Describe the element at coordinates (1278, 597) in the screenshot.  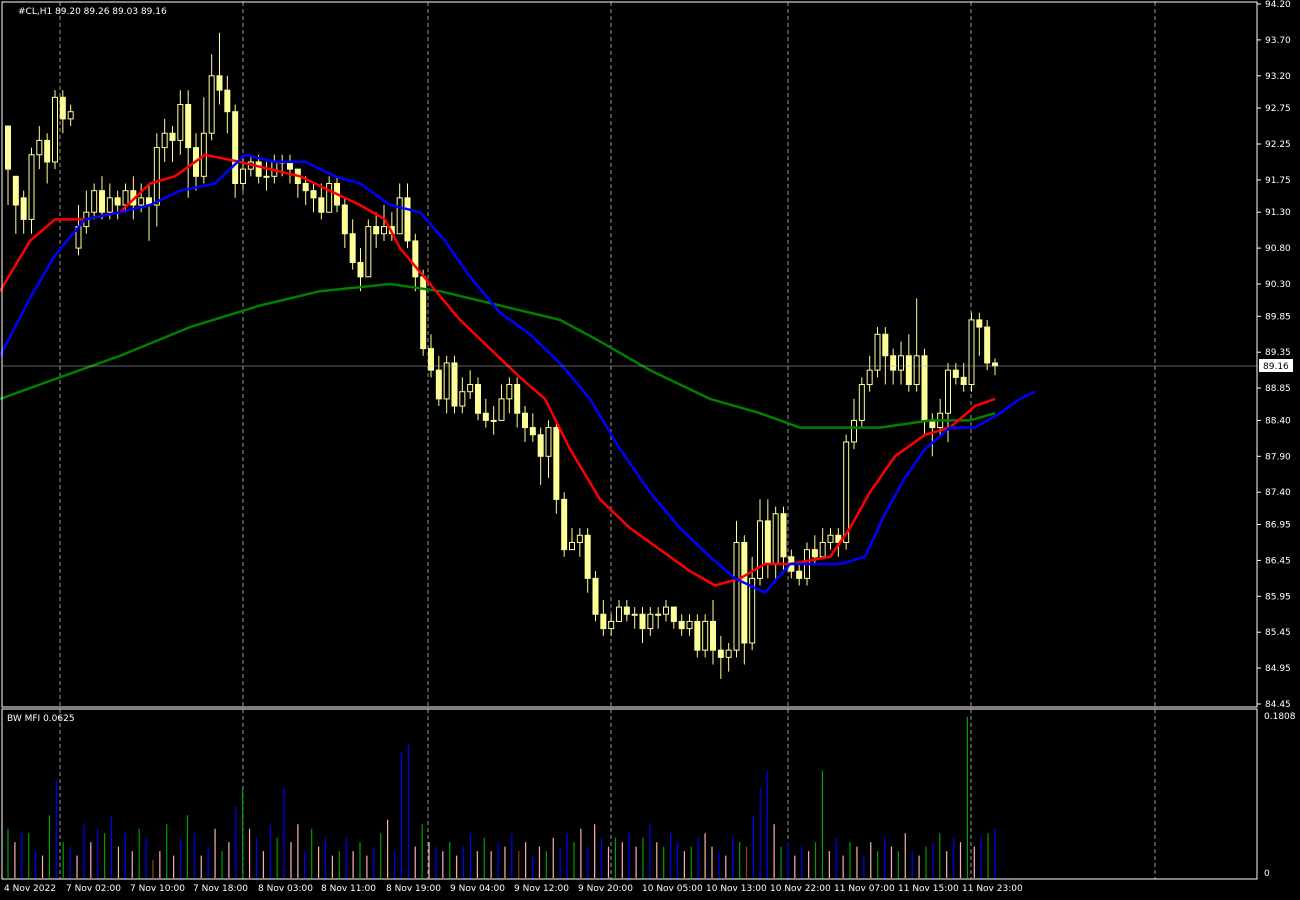
I see `price-tick-label: 85.95` at that location.